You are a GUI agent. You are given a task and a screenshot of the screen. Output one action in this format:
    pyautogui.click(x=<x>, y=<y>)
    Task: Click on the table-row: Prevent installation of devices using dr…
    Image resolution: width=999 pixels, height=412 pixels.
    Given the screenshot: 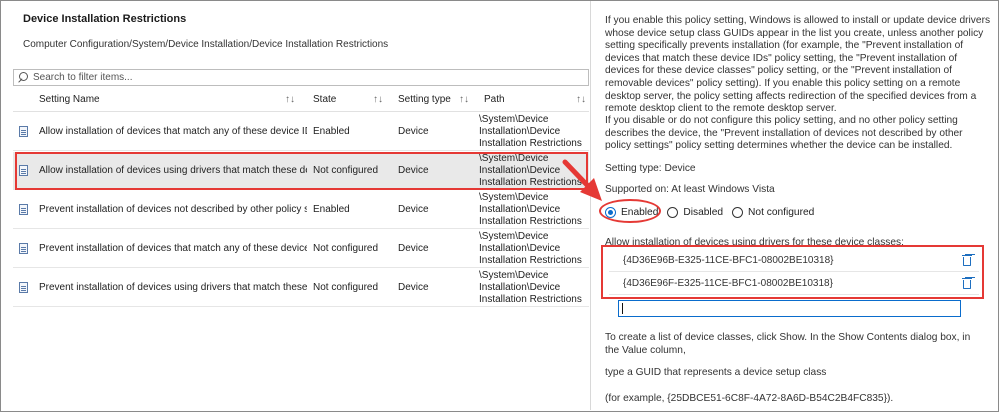 What is the action you would take?
    pyautogui.click(x=301, y=288)
    